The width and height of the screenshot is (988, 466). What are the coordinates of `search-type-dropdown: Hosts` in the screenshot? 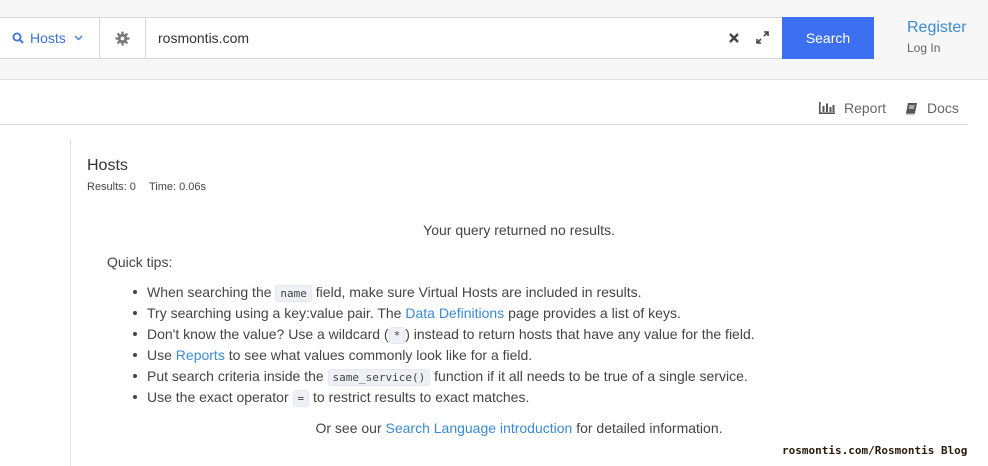 It's located at (50, 38).